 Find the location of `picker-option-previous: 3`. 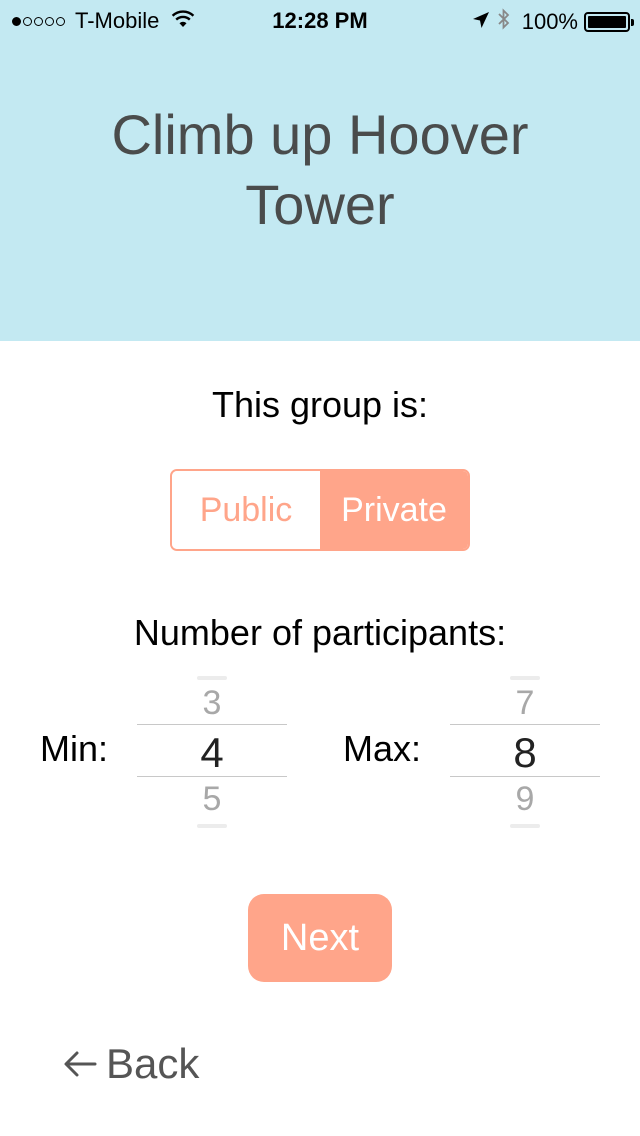

picker-option-previous: 3 is located at coordinates (212, 703).